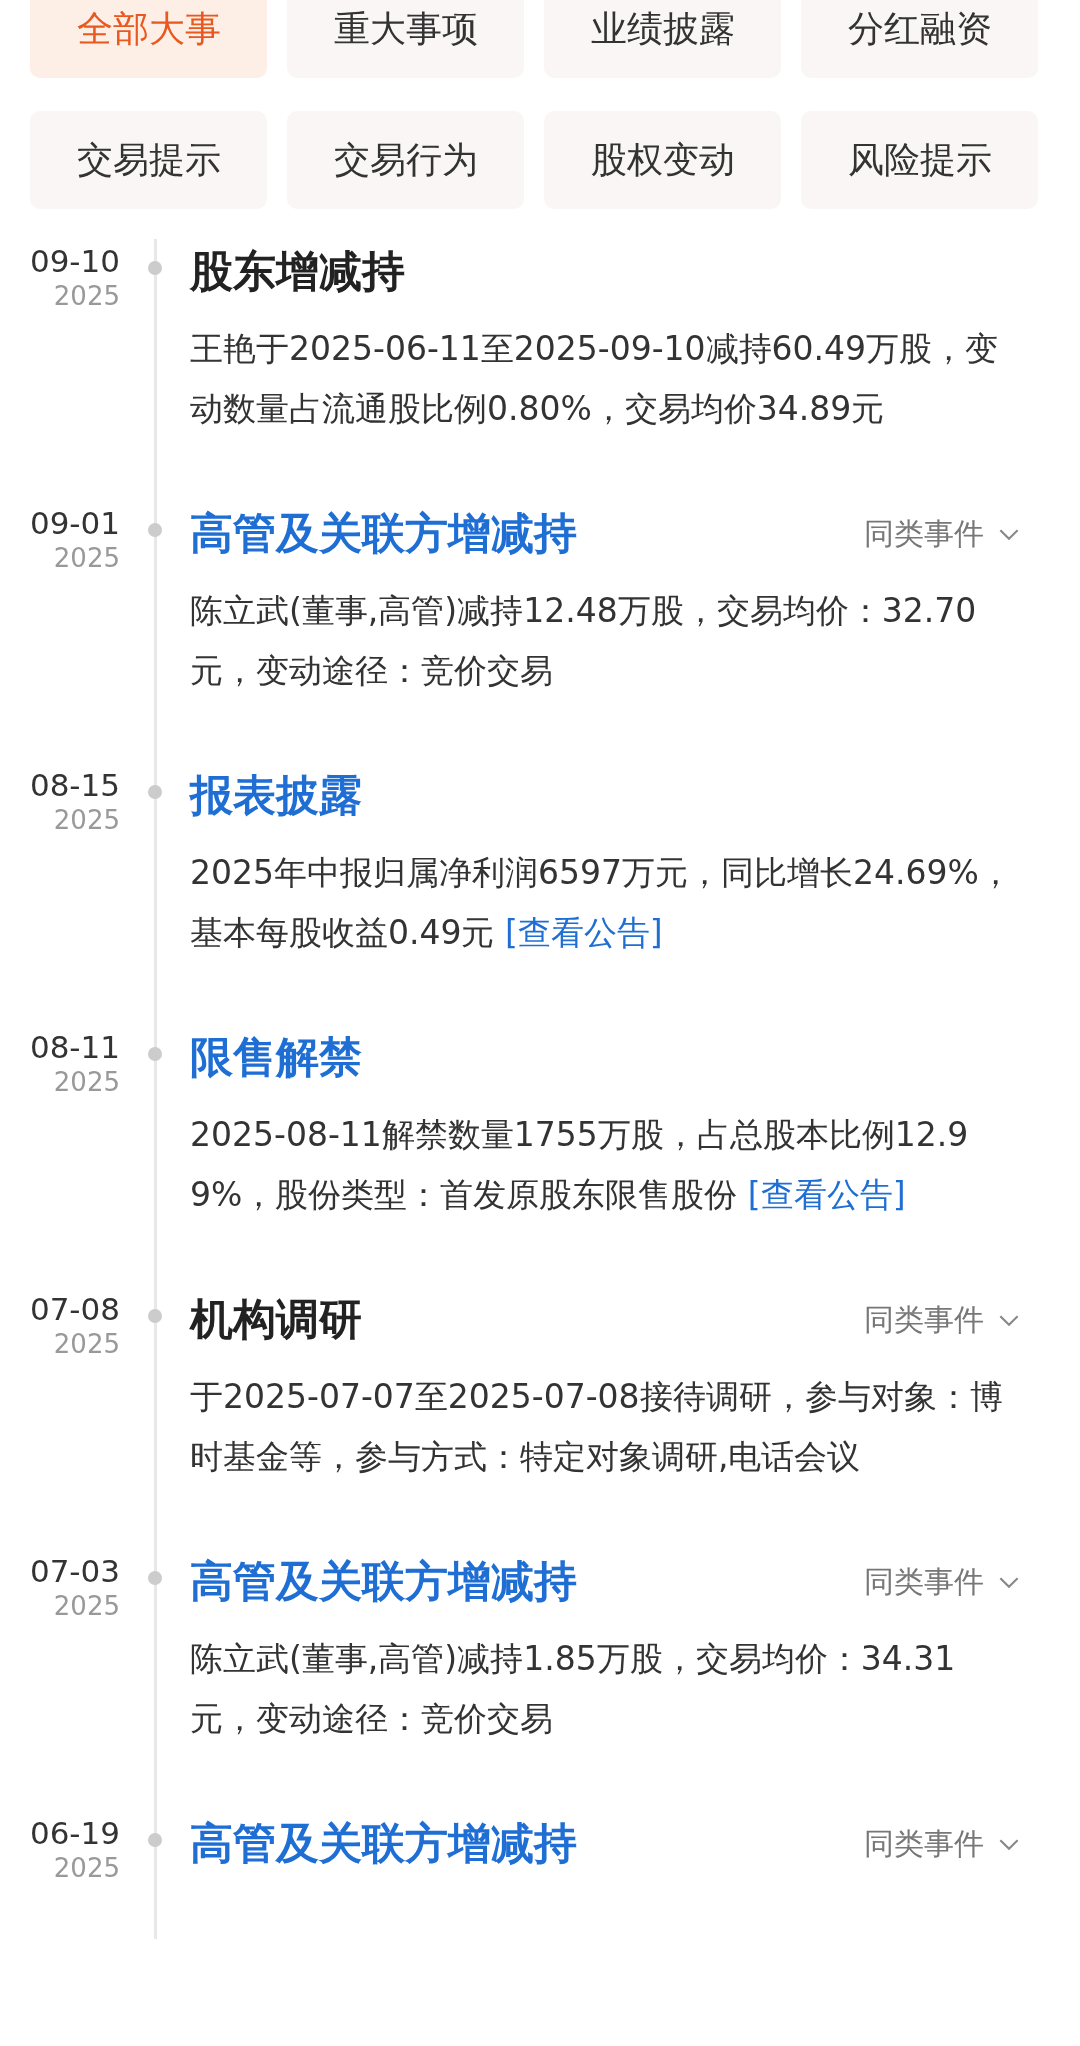 This screenshot has height=2046, width=1080. What do you see at coordinates (74, 1571) in the screenshot?
I see `event-date: 07-03` at bounding box center [74, 1571].